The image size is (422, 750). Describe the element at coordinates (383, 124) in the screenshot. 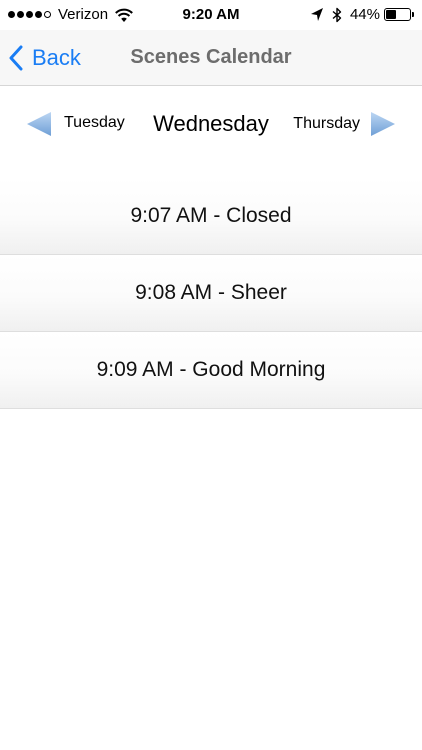

I see `next-day-arrow-icon` at that location.